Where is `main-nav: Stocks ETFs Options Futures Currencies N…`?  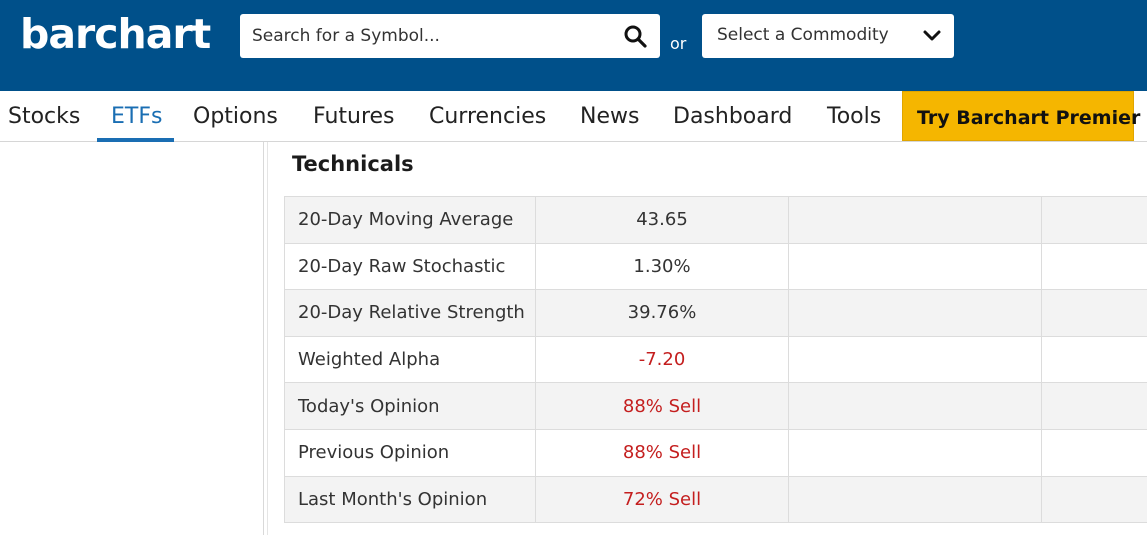 main-nav: Stocks ETFs Options Futures Currencies N… is located at coordinates (573, 116).